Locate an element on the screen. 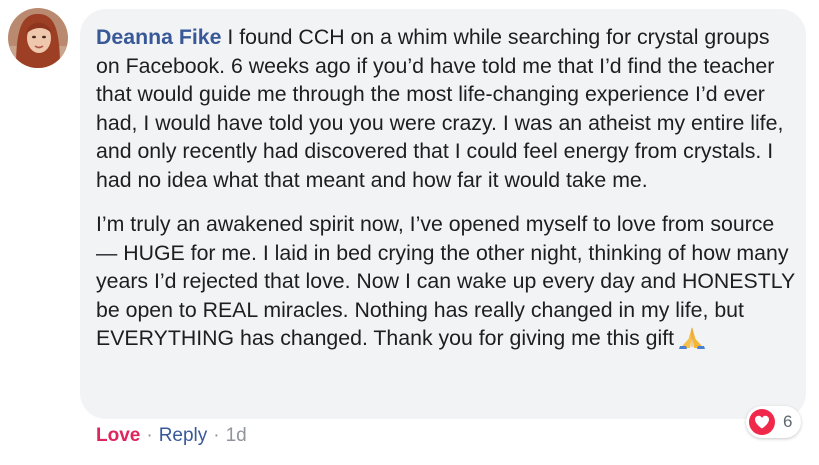 This screenshot has height=465, width=819. reactions-summary: 6 is located at coordinates (774, 422).